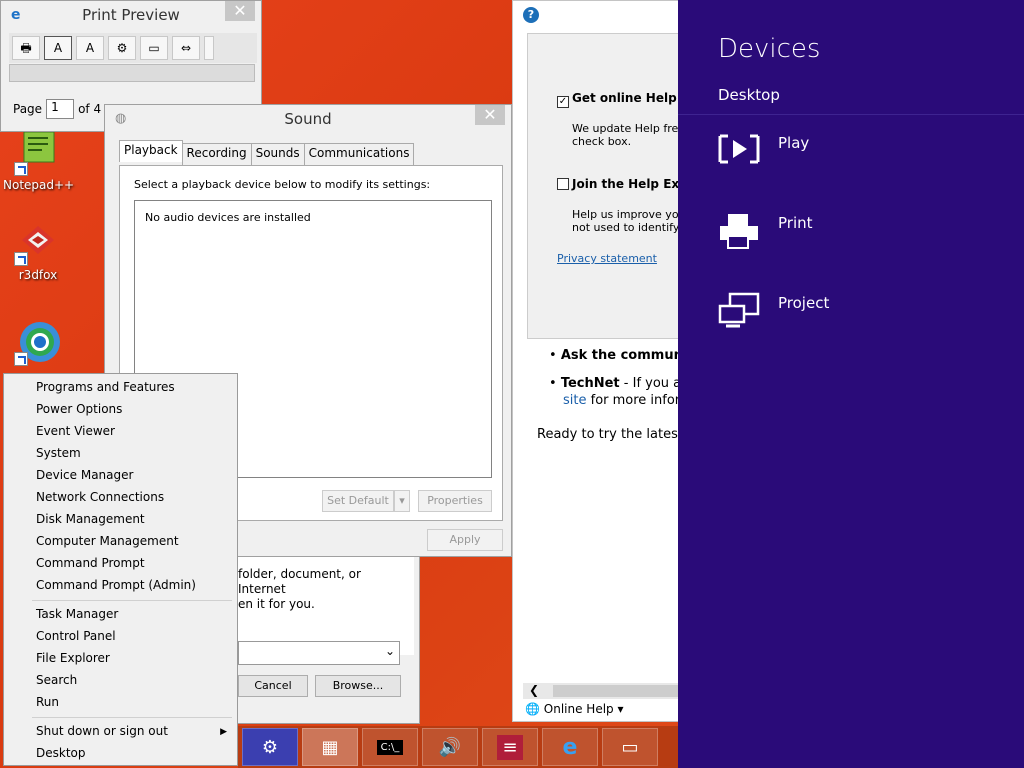 The image size is (1024, 768). What do you see at coordinates (794, 143) in the screenshot?
I see `device-play-label: Play` at bounding box center [794, 143].